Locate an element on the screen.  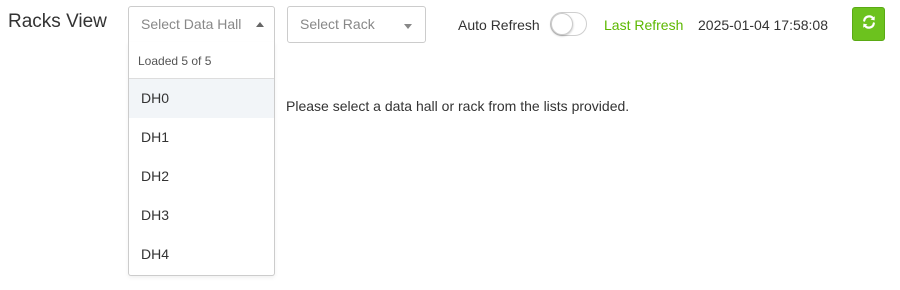
dropdown-option-dh4: DH4 is located at coordinates (201, 254).